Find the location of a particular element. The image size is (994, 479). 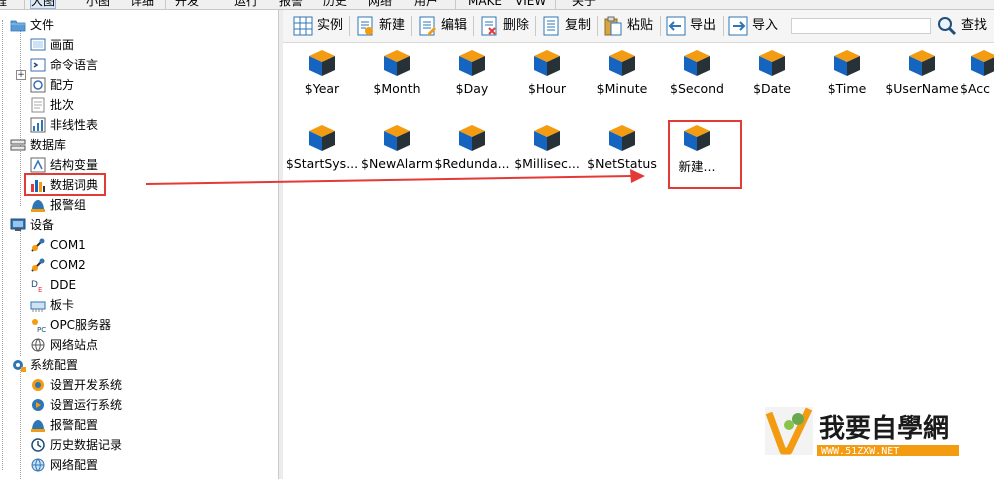

watermark-title: 我要自學網 is located at coordinates (884, 428).